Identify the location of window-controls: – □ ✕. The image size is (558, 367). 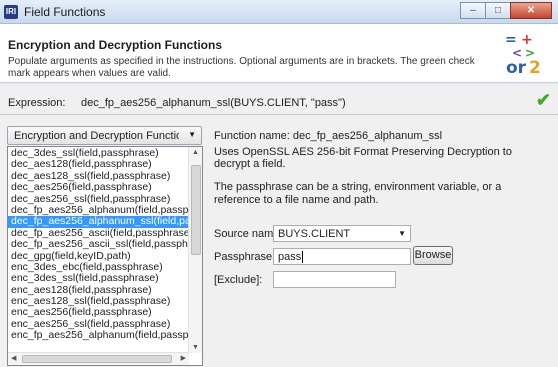
(506, 10).